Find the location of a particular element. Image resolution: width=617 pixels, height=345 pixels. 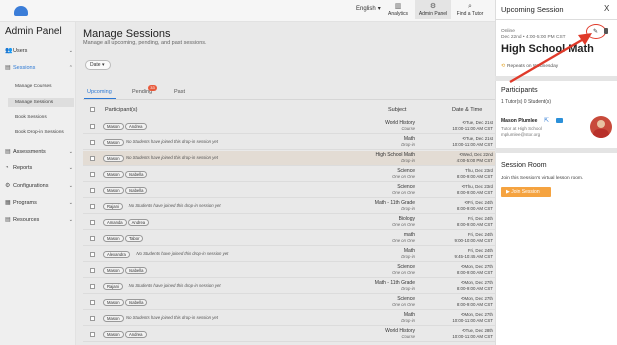

session-mode: Drop-in is located at coordinates (408, 160).